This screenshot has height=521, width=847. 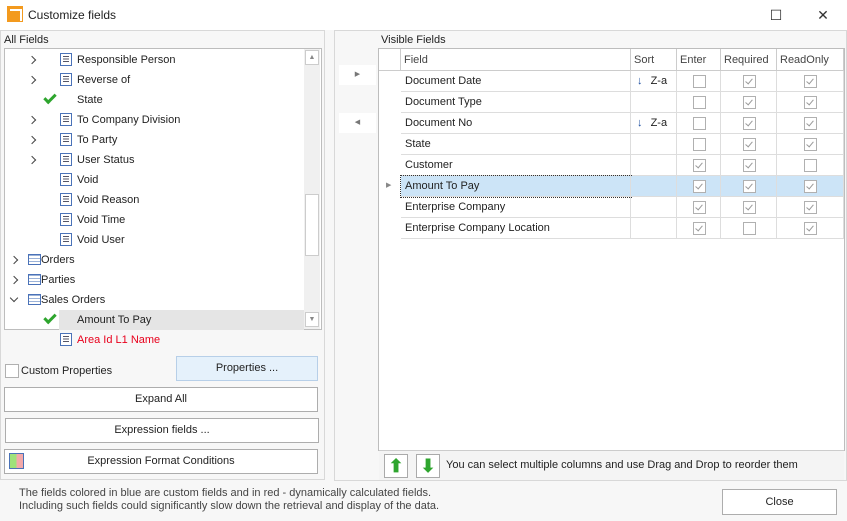 What do you see at coordinates (810, 60) in the screenshot?
I see `column-header-readonly: ReadOnly` at bounding box center [810, 60].